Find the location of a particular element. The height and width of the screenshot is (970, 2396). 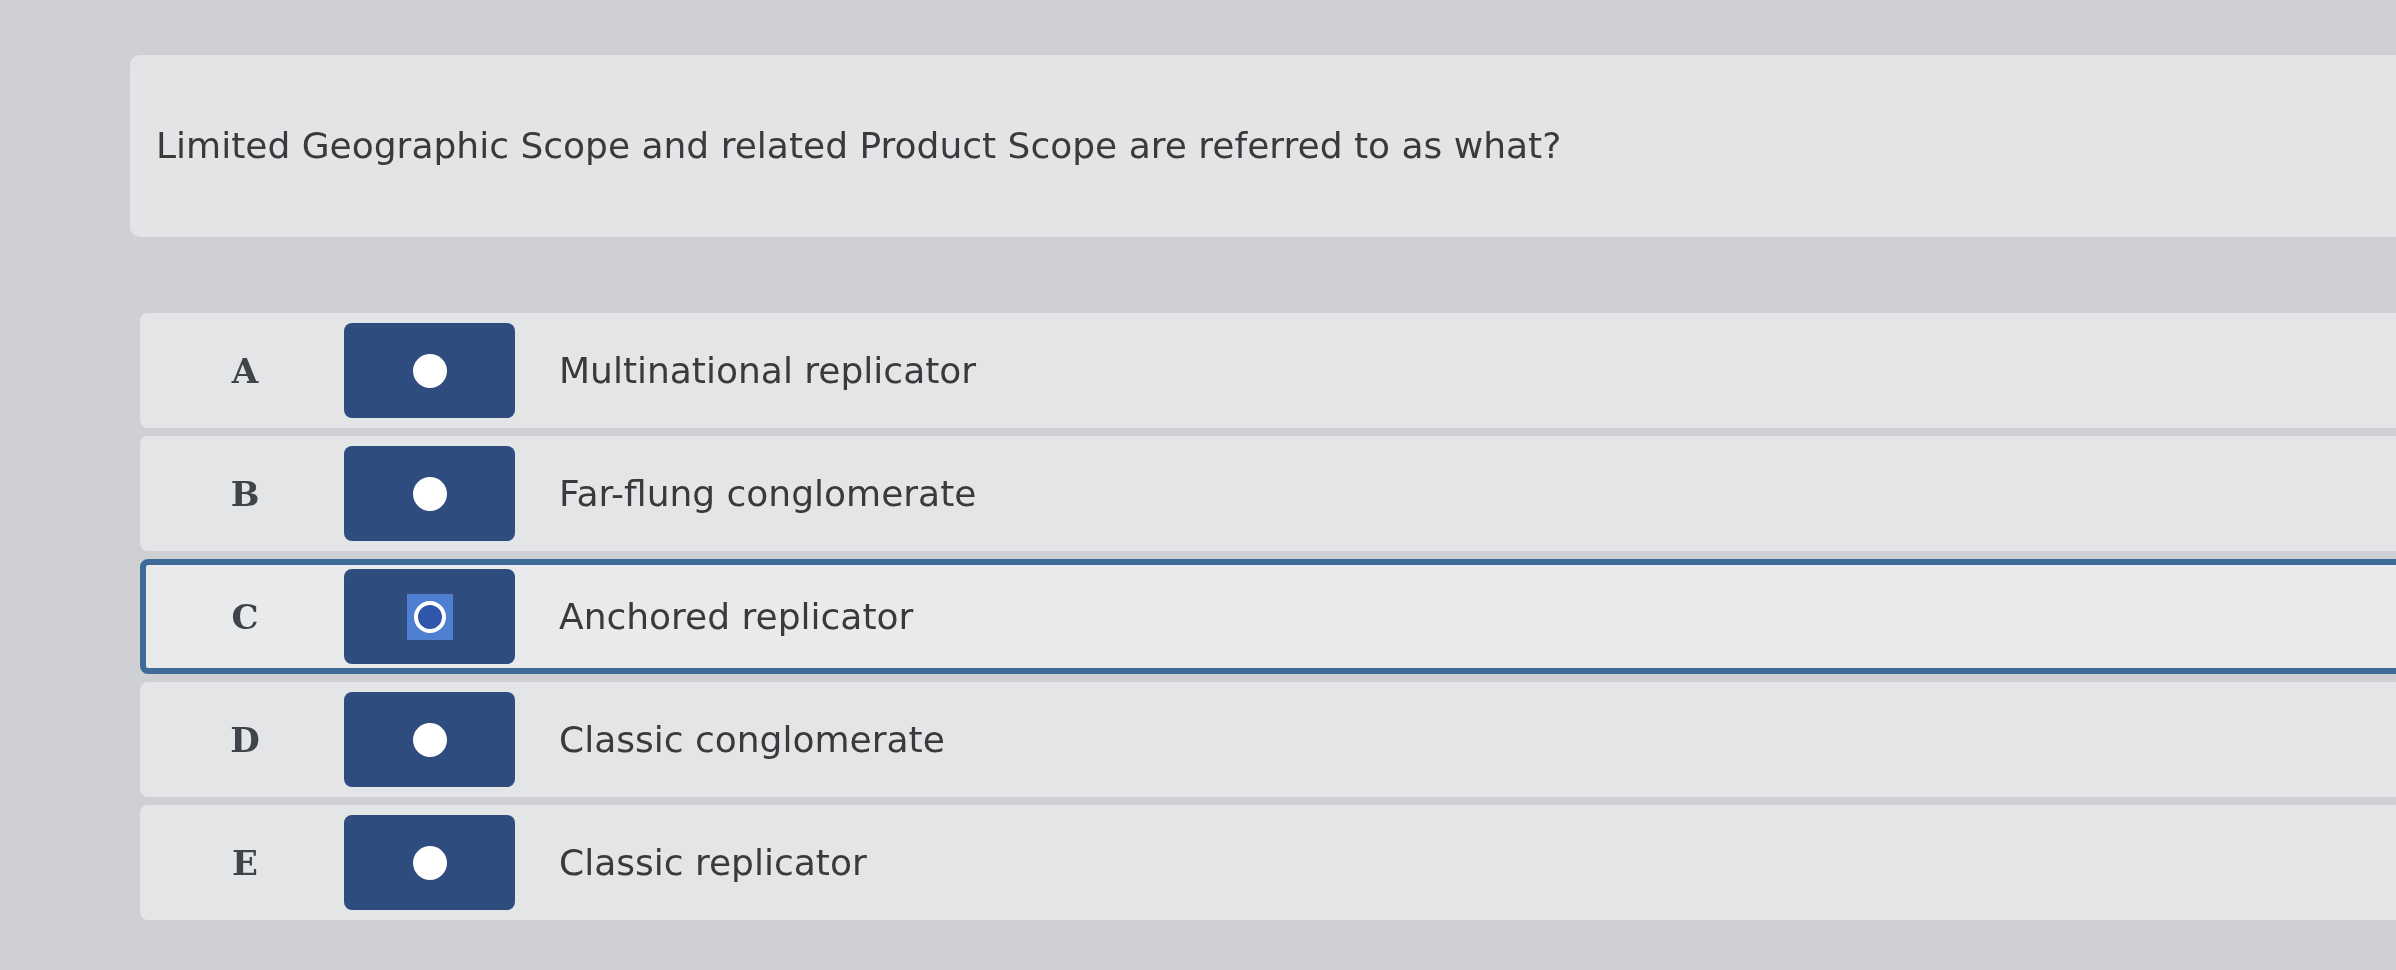

option-label: Multinational replicator is located at coordinates (768, 370).